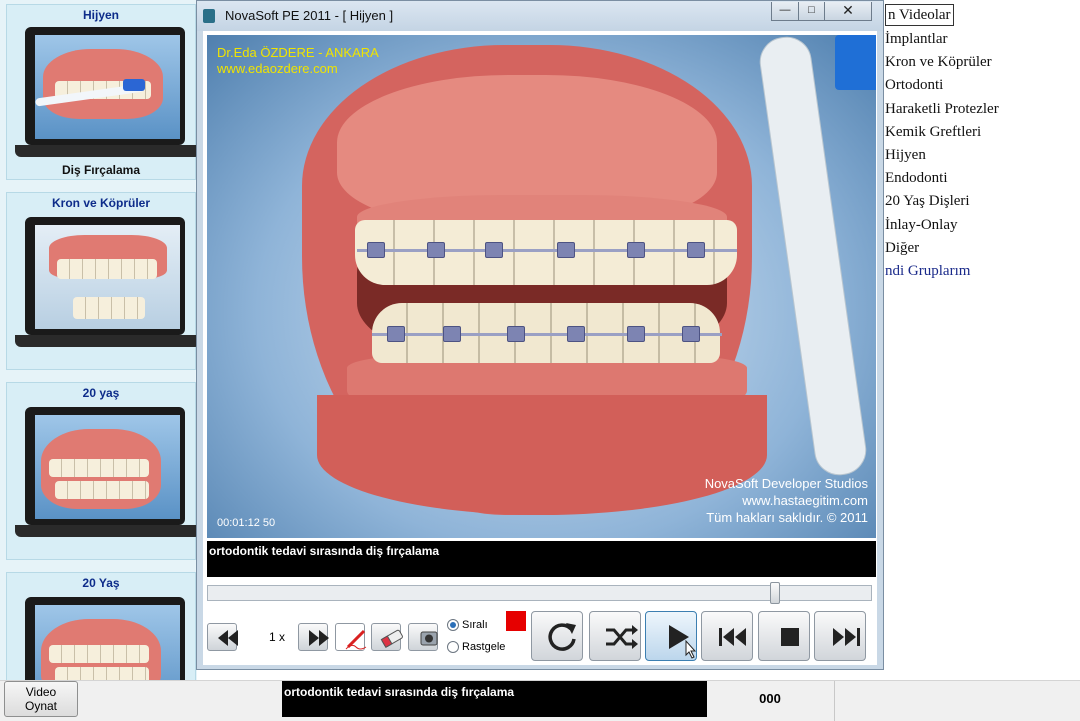  I want to click on fast-forward-button, so click(313, 637).